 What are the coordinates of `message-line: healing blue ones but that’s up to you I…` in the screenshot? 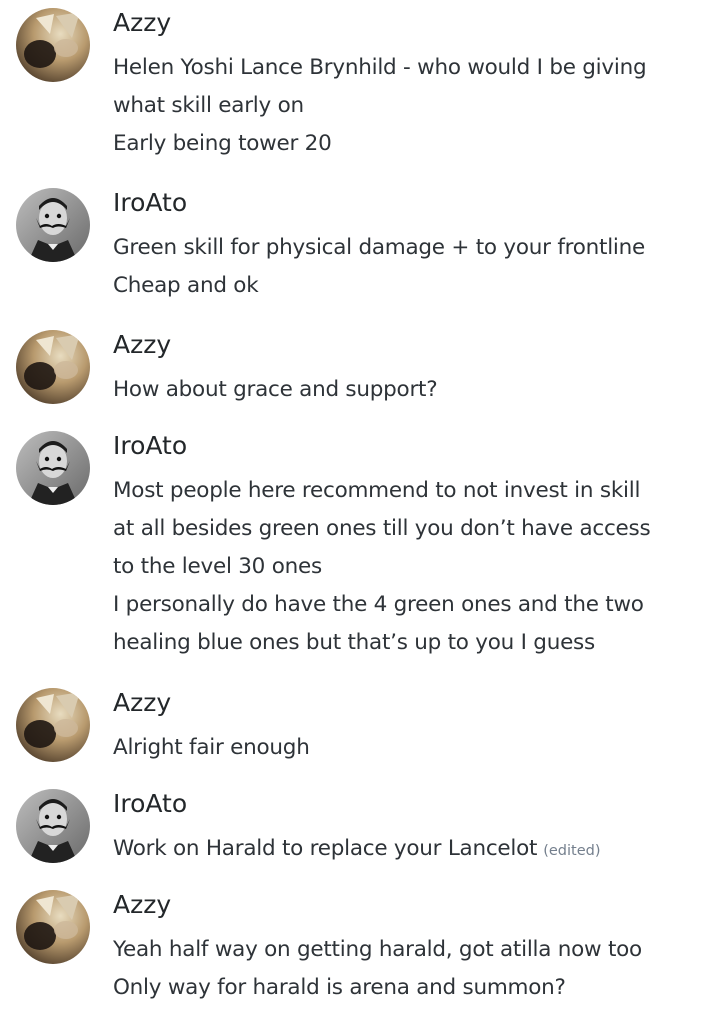 It's located at (354, 642).